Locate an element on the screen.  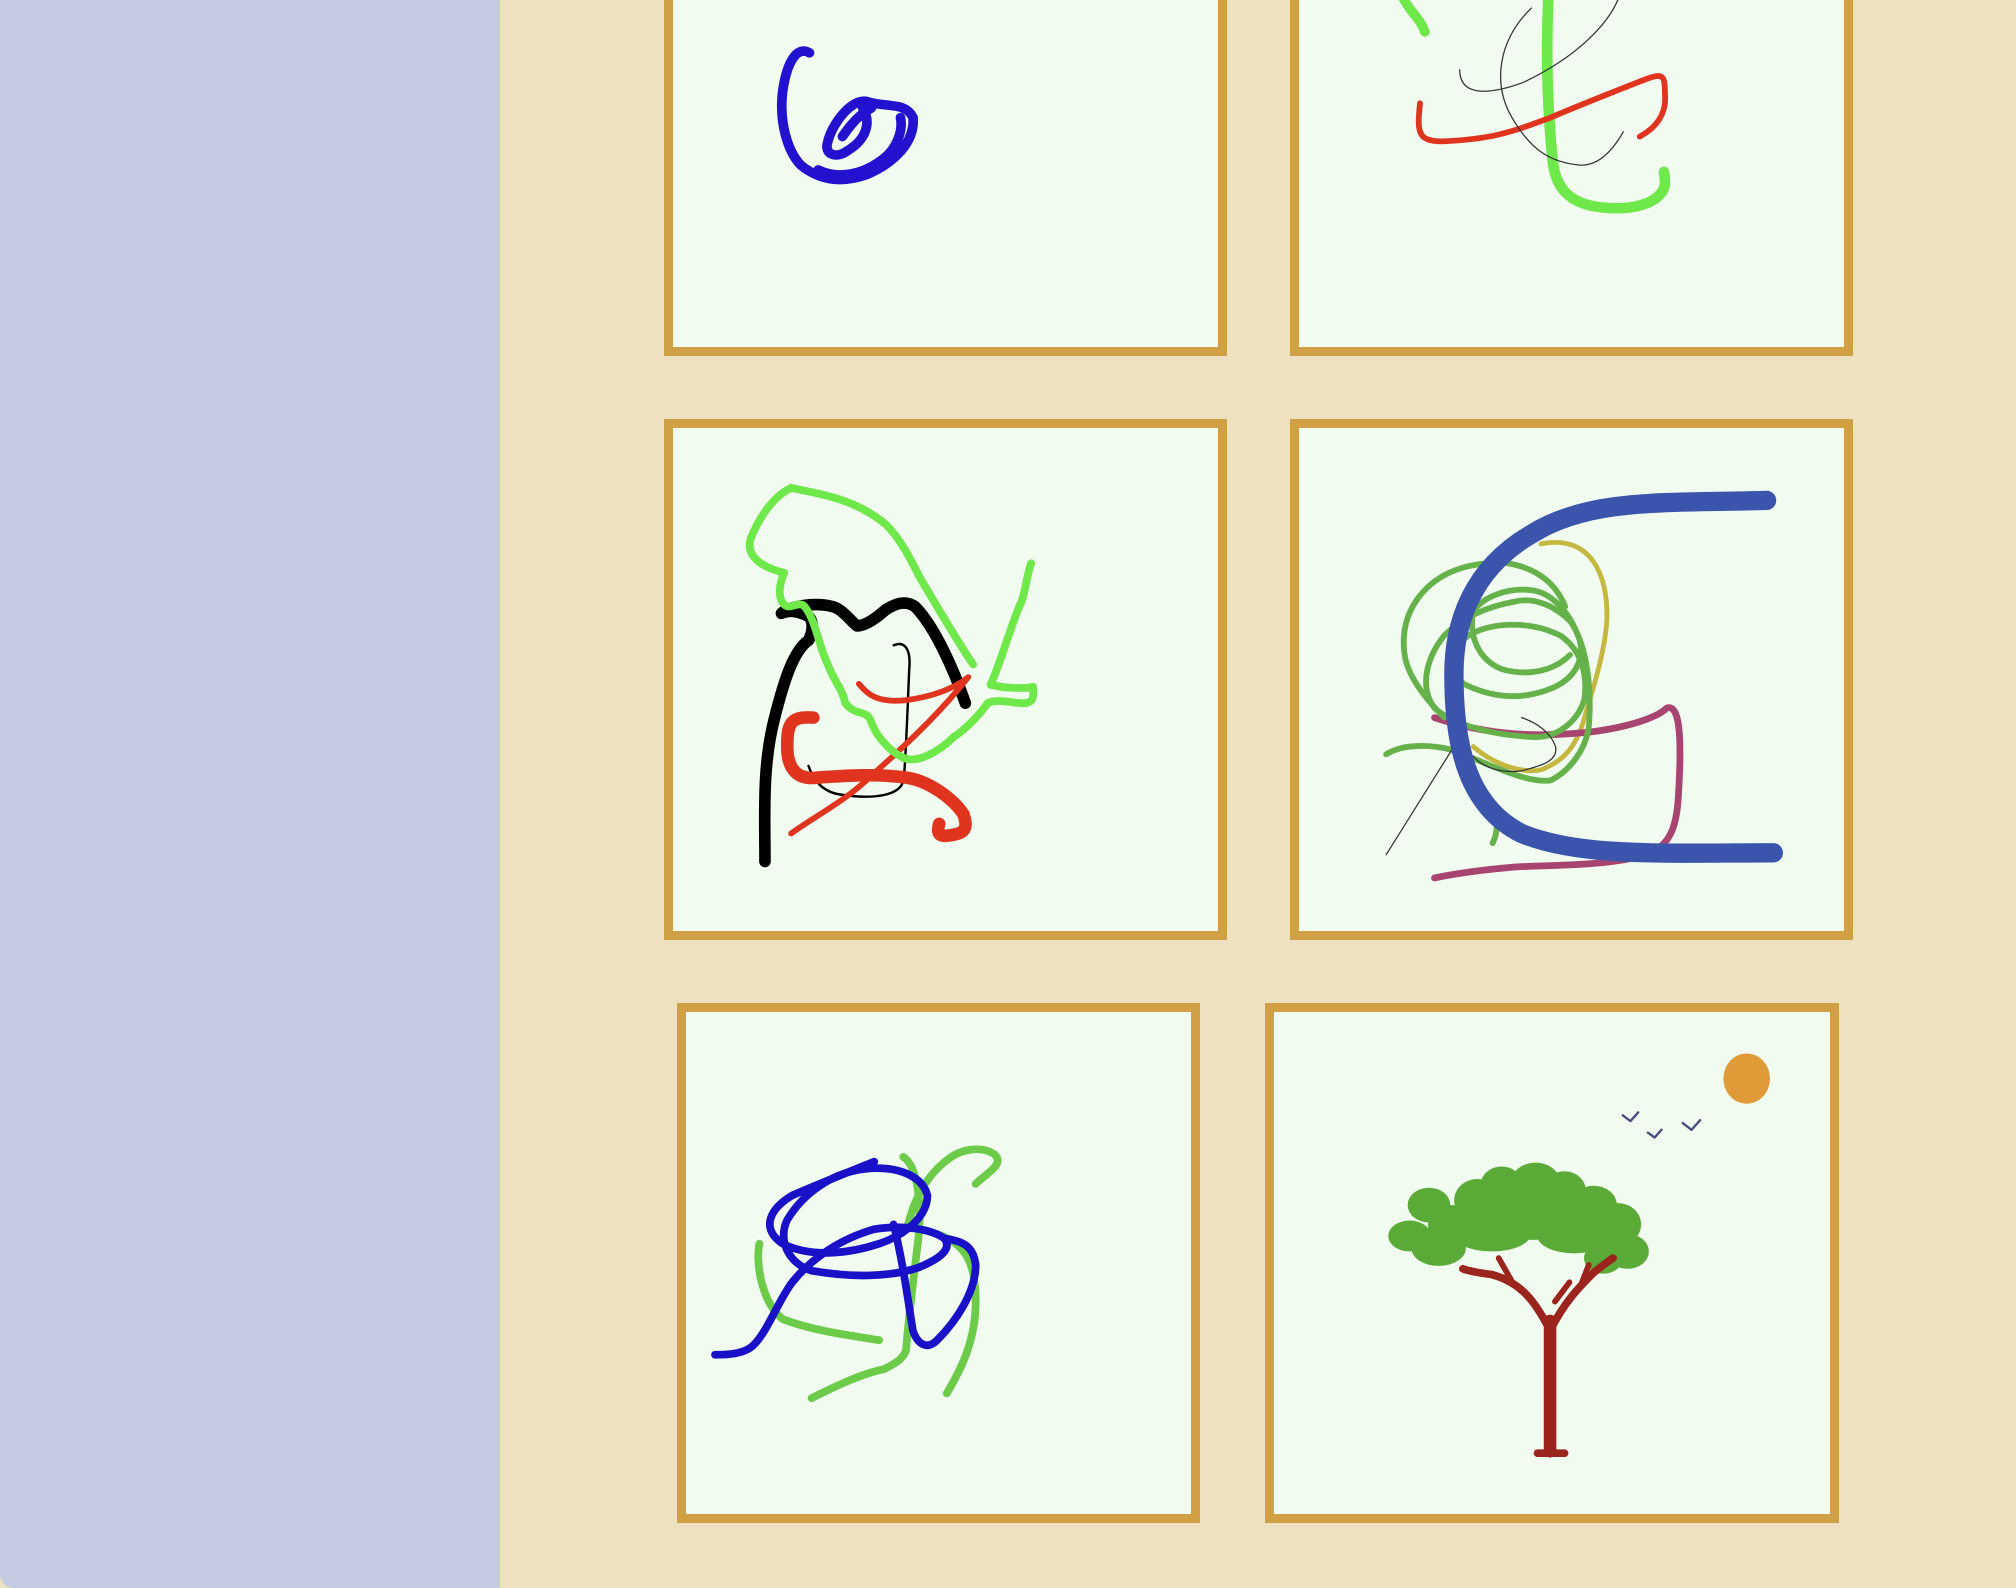
blue-scribble-icon is located at coordinates (847, 115).